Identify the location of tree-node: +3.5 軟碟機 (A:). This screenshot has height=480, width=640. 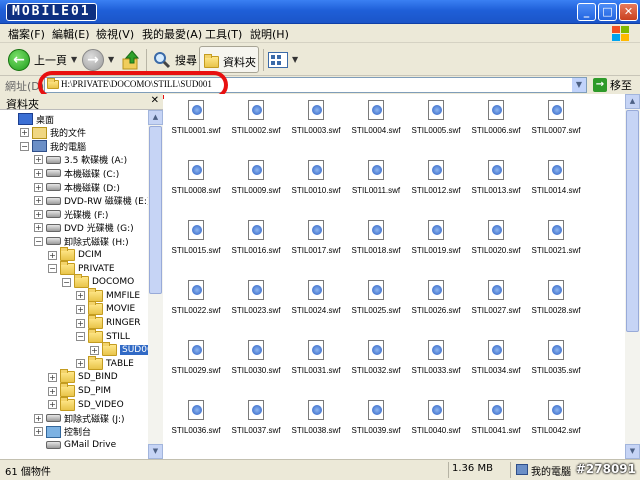
(80, 160).